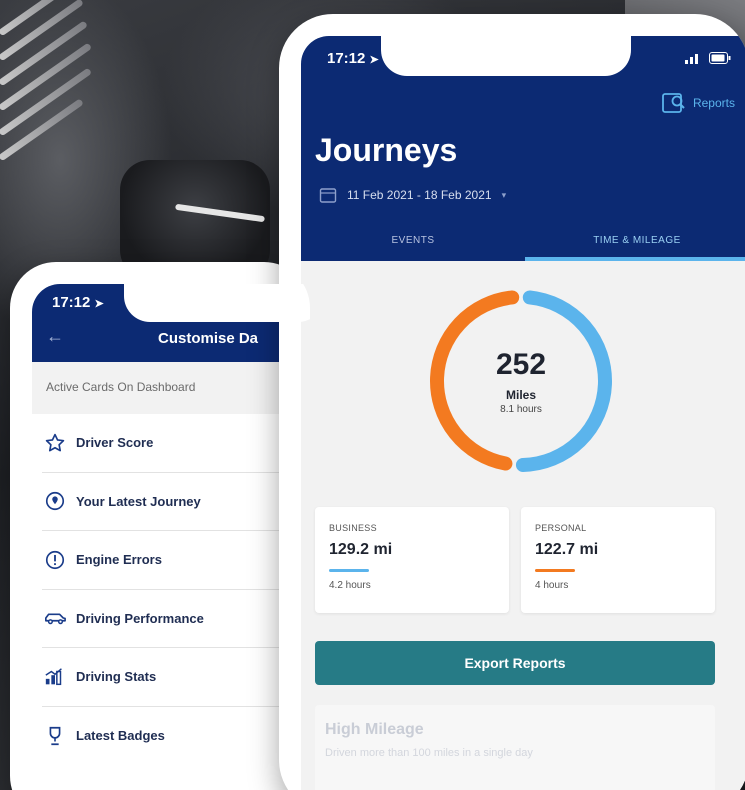 The image size is (745, 790). Describe the element at coordinates (119, 560) in the screenshot. I see `list-item-label: Engine Errors` at that location.